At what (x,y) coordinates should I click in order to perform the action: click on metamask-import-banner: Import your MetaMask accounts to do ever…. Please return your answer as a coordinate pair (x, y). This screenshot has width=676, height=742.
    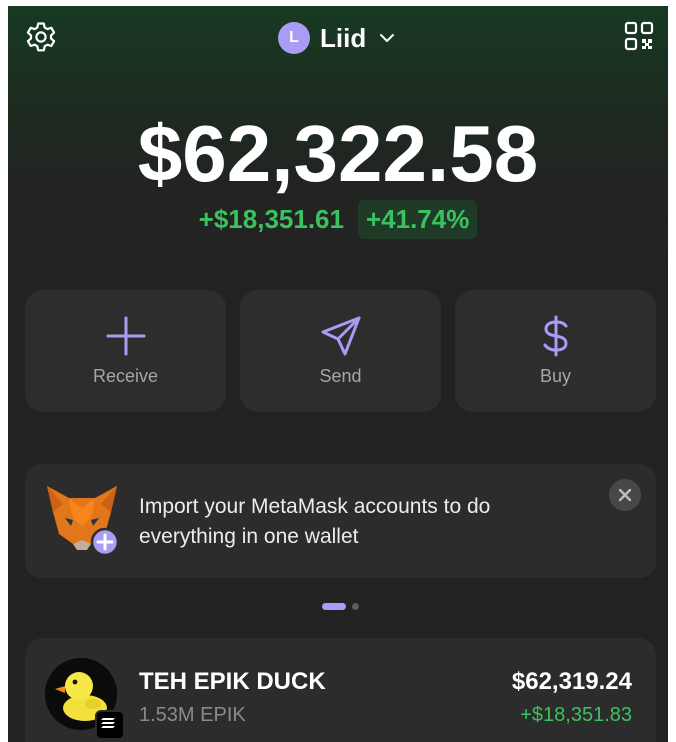
    Looking at the image, I should click on (340, 521).